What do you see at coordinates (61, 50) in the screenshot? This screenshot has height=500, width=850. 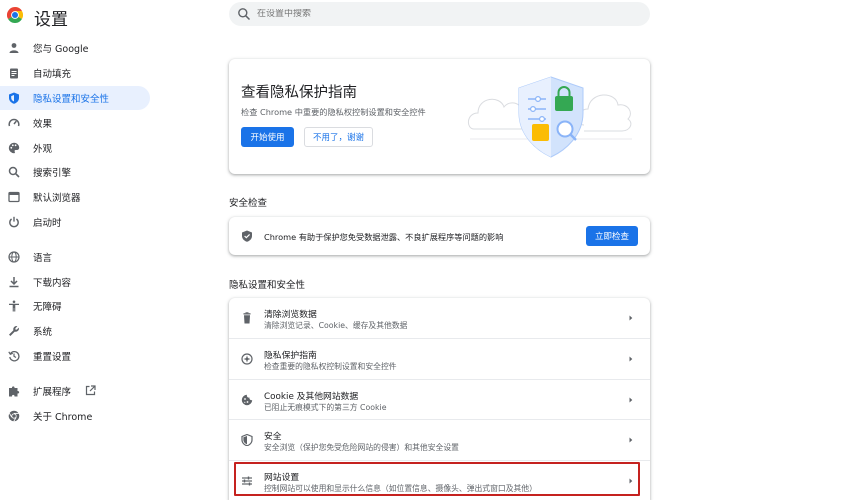 I see `sidebar-item-label: 您与 Google` at bounding box center [61, 50].